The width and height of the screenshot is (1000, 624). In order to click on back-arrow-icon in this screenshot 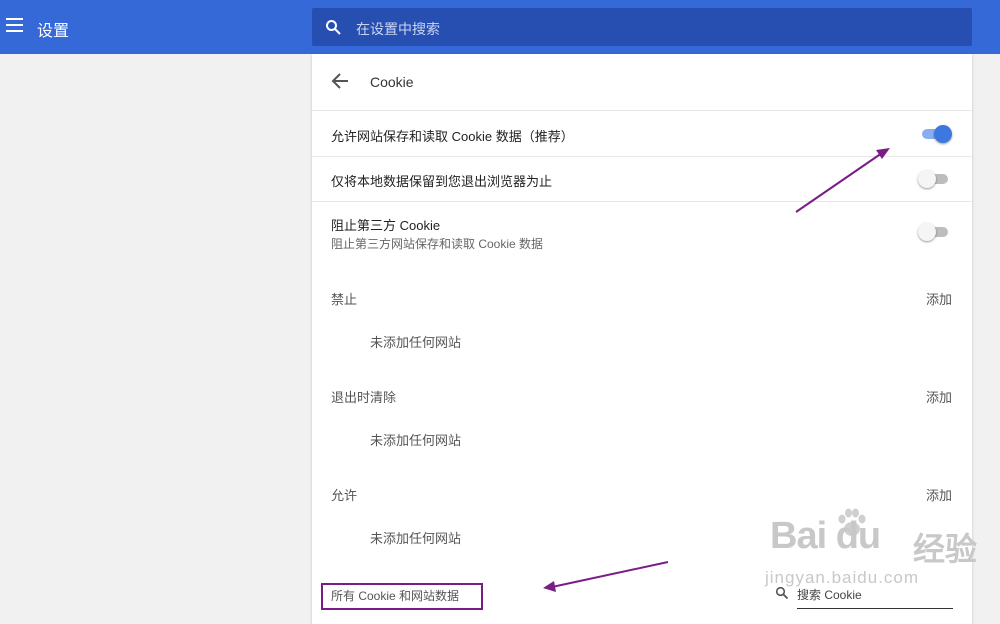, I will do `click(340, 81)`.